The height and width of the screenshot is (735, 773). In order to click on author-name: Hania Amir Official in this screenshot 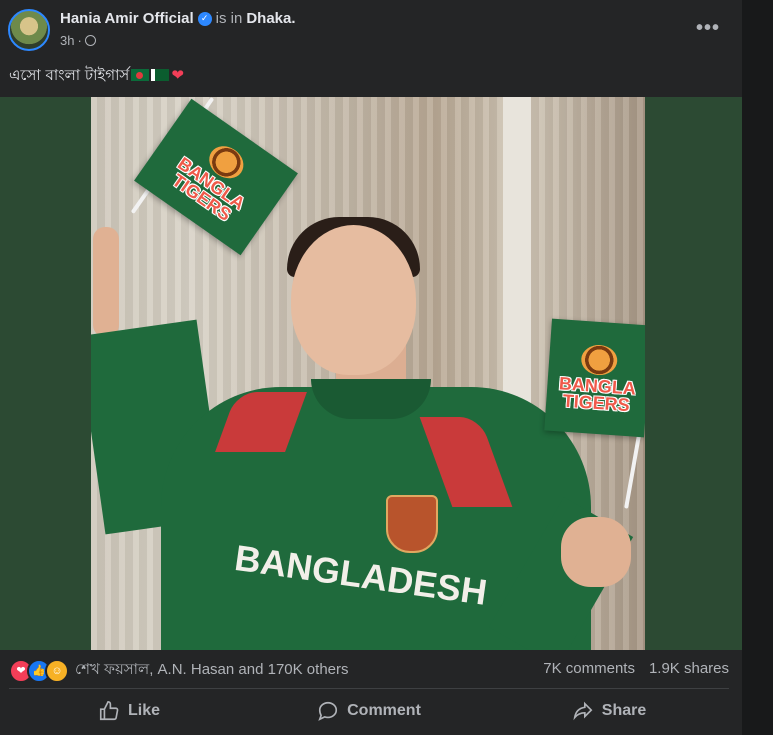, I will do `click(127, 18)`.